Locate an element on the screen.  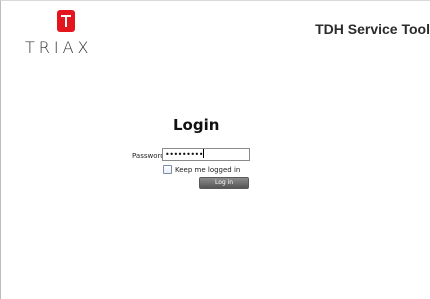
brand-logo-text: TRIAX is located at coordinates (59, 47).